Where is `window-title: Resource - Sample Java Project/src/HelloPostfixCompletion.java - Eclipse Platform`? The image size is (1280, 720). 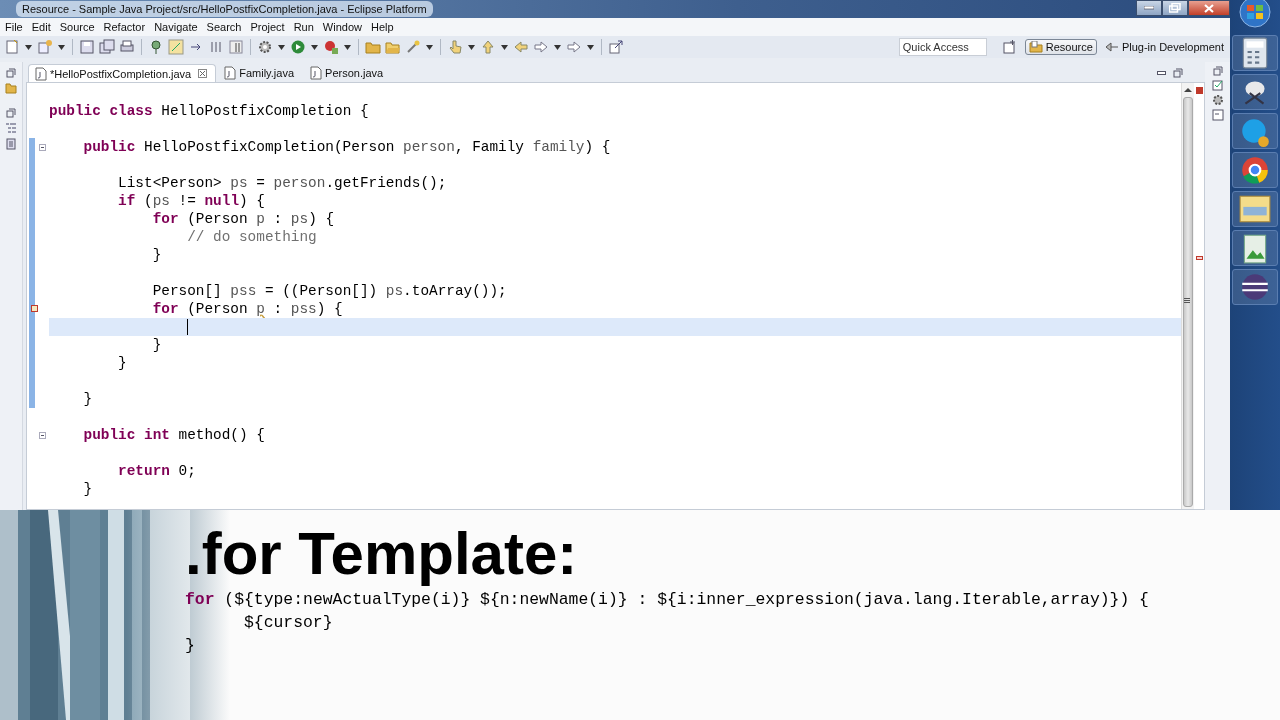
window-title: Resource - Sample Java Project/src/HelloPostfixCompletion.java - Eclipse Platform is located at coordinates (224, 9).